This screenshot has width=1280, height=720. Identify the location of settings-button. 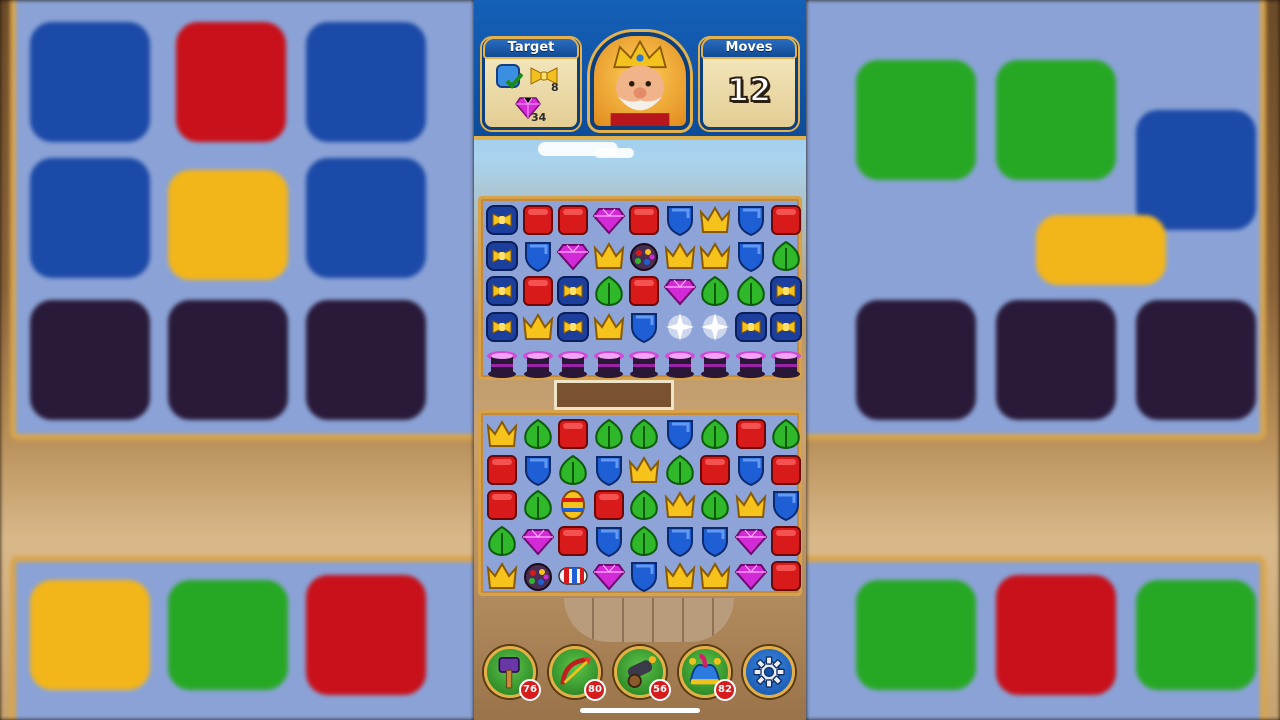
(769, 672).